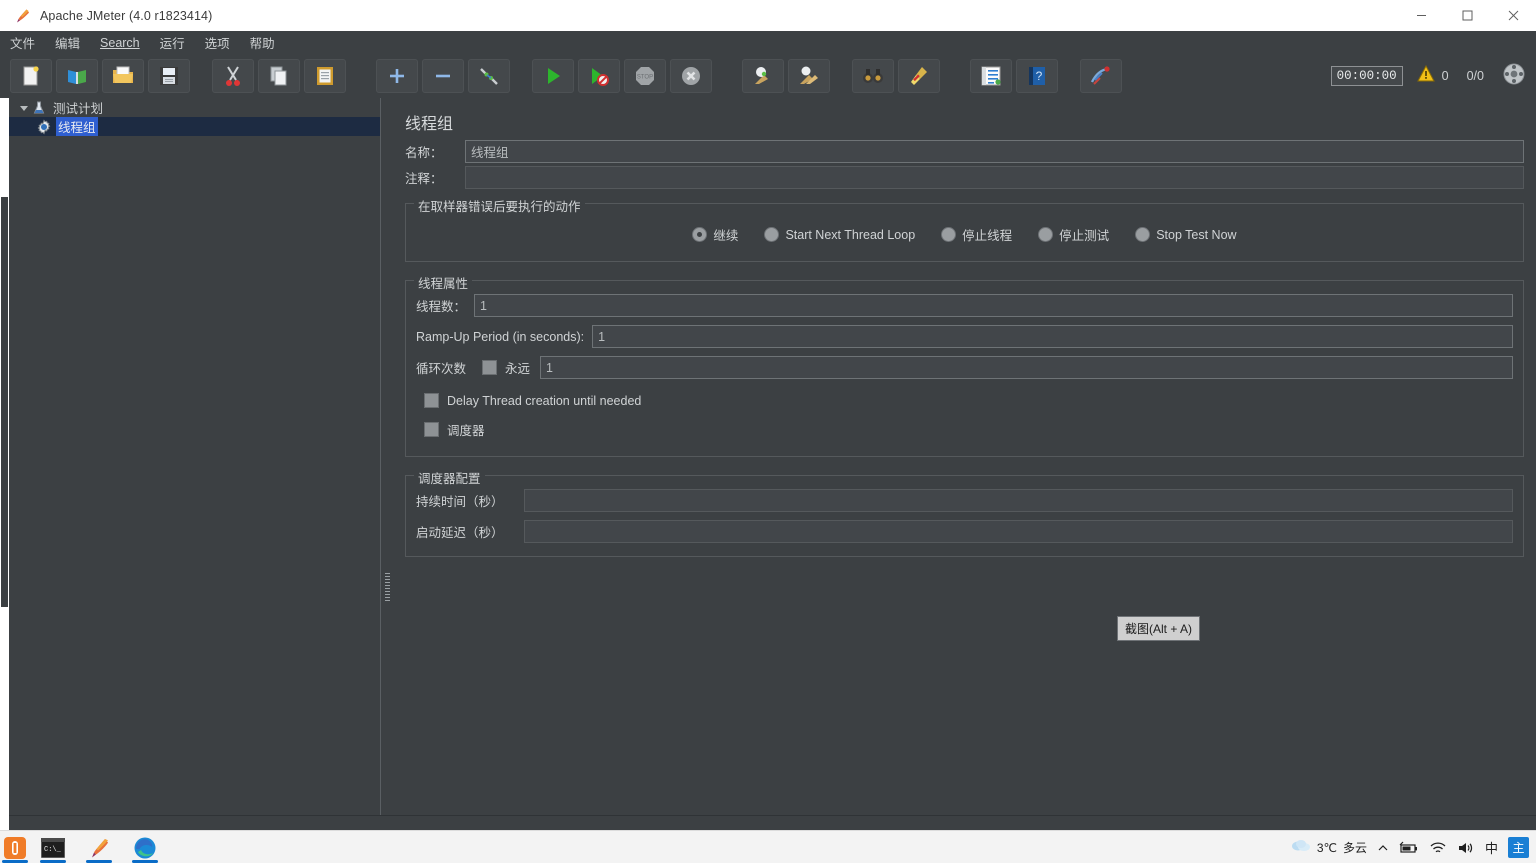 The height and width of the screenshot is (863, 1536). I want to click on tree-node-thread-group: 线程组, so click(194, 126).